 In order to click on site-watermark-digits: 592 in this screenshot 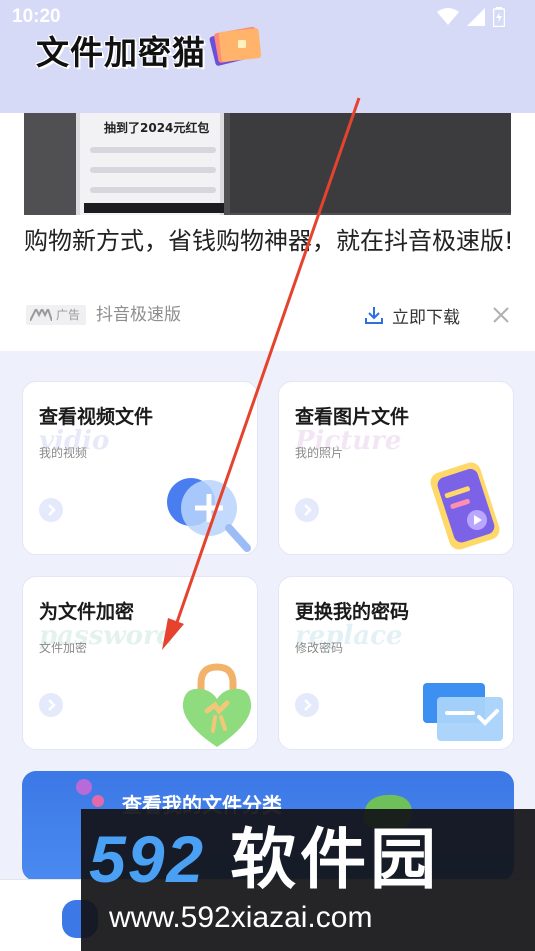, I will do `click(147, 859)`.